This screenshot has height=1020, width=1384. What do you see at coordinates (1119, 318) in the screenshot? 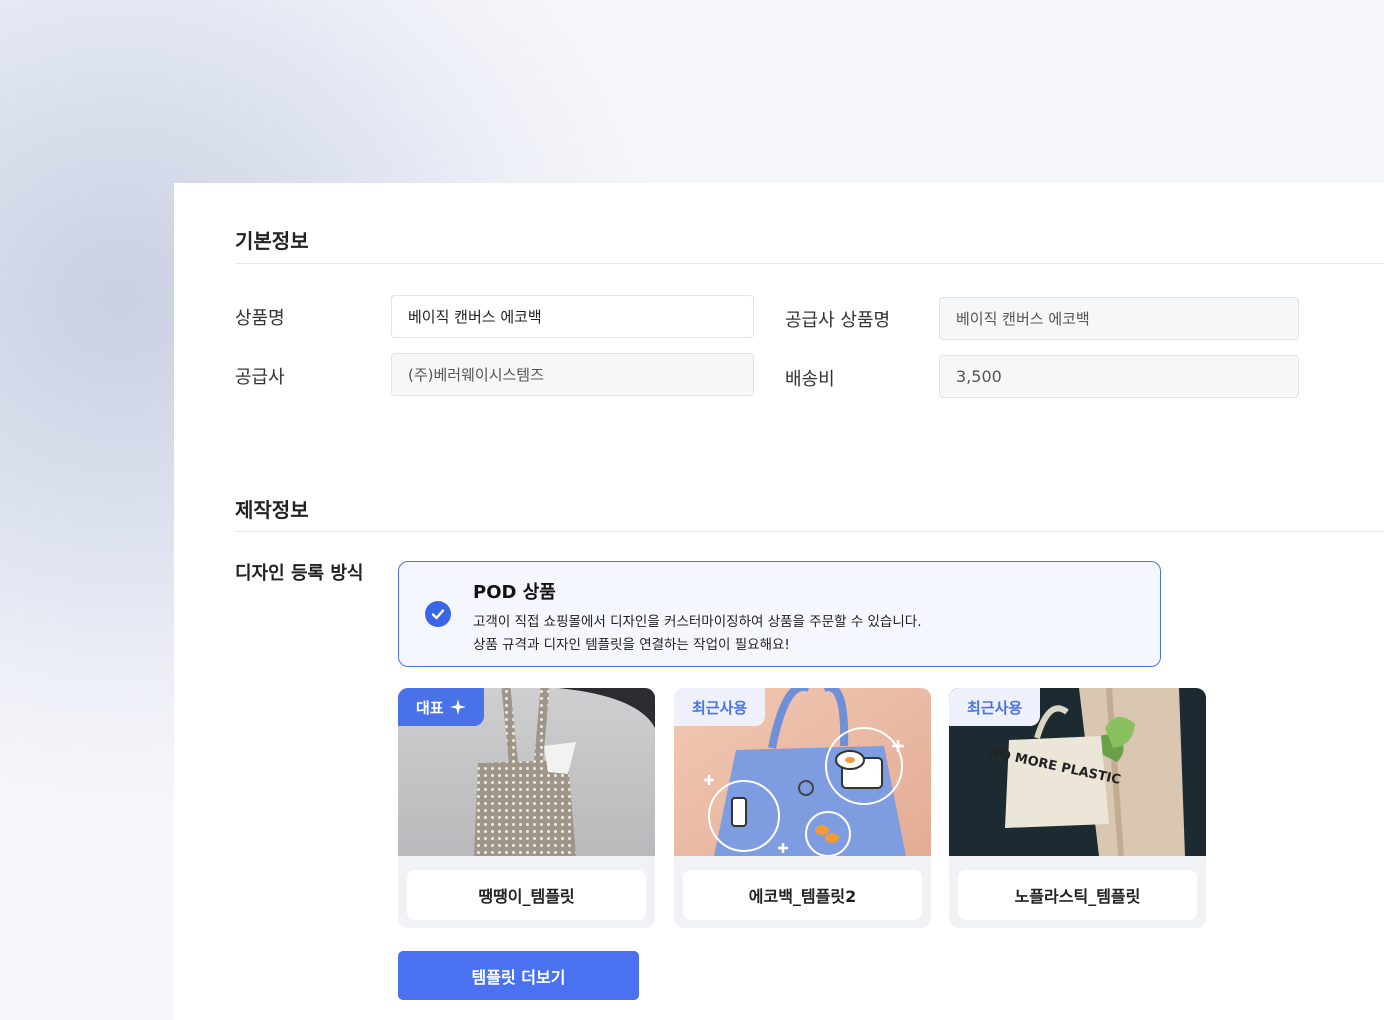
I see `supplier-product-name-input` at bounding box center [1119, 318].